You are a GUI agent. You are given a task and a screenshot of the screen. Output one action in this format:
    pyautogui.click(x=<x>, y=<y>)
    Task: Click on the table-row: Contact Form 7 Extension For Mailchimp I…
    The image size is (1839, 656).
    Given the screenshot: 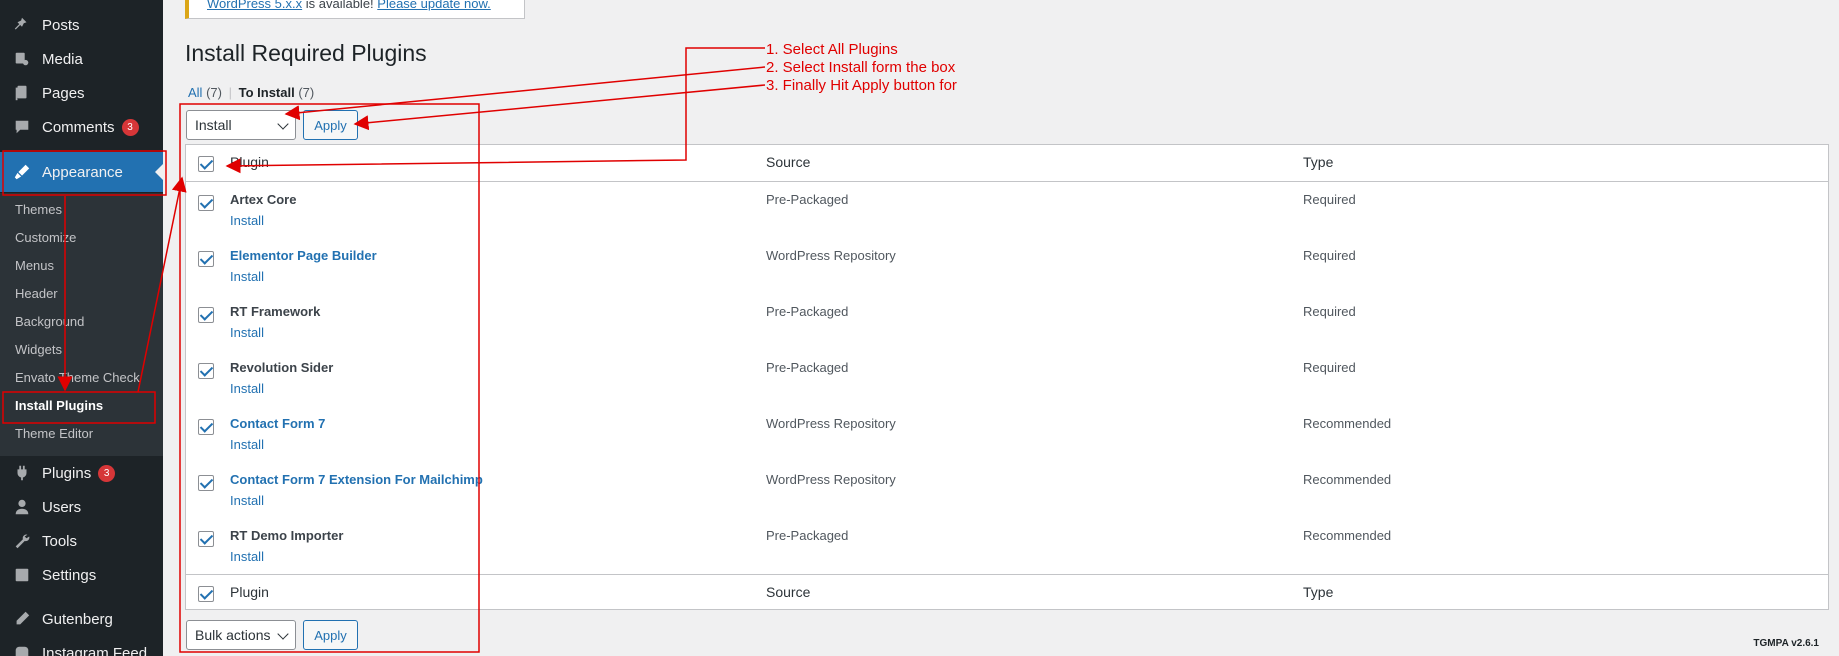 What is the action you would take?
    pyautogui.click(x=1007, y=490)
    